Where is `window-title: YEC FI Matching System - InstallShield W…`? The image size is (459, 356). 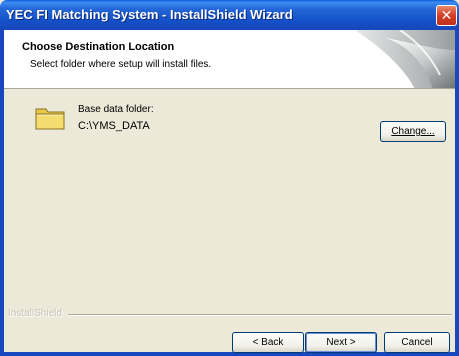
window-title: YEC FI Matching System - InstallShield W… is located at coordinates (149, 14).